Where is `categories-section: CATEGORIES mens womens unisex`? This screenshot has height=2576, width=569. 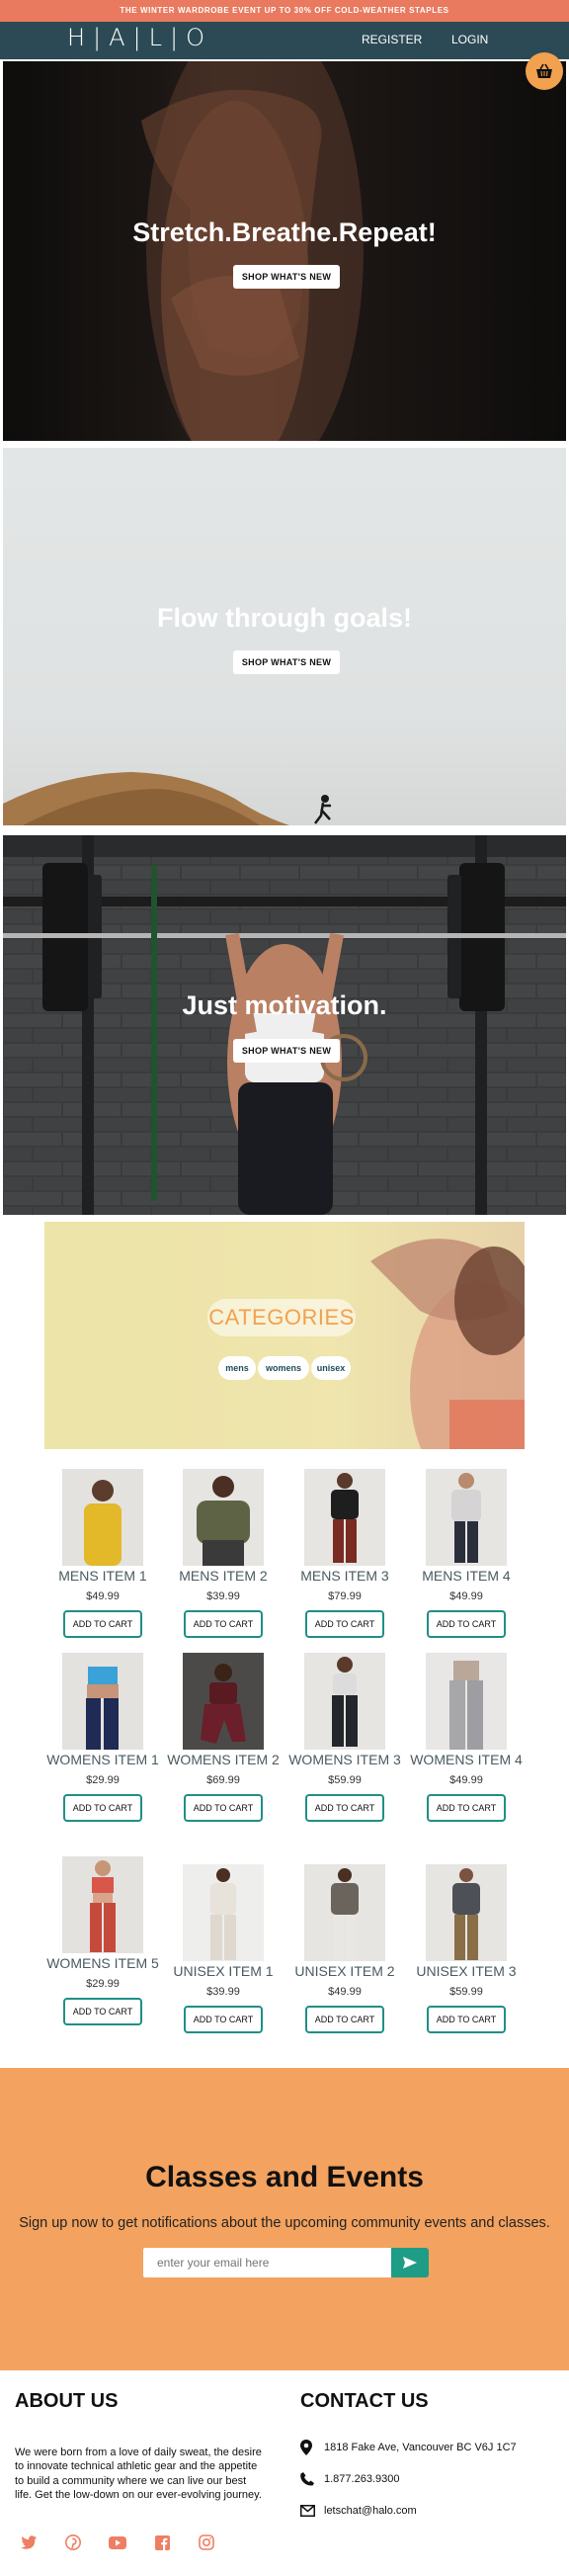 categories-section: CATEGORIES mens womens unisex is located at coordinates (284, 1335).